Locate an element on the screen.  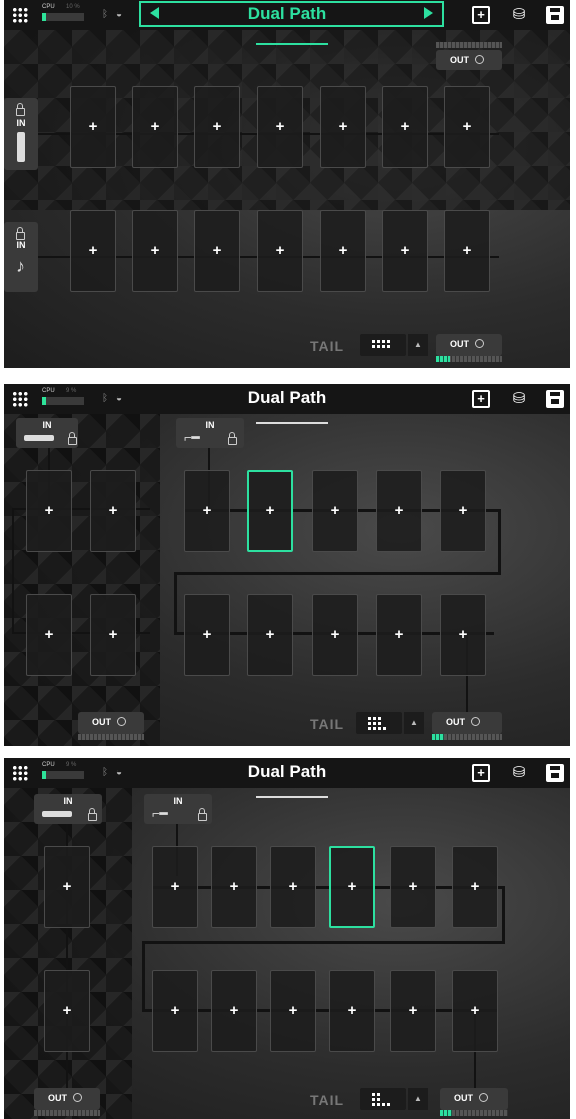
top-bar: CPU 10 % ᛒ ◒ Dual Path + ⛁ is located at coordinates (287, 15).